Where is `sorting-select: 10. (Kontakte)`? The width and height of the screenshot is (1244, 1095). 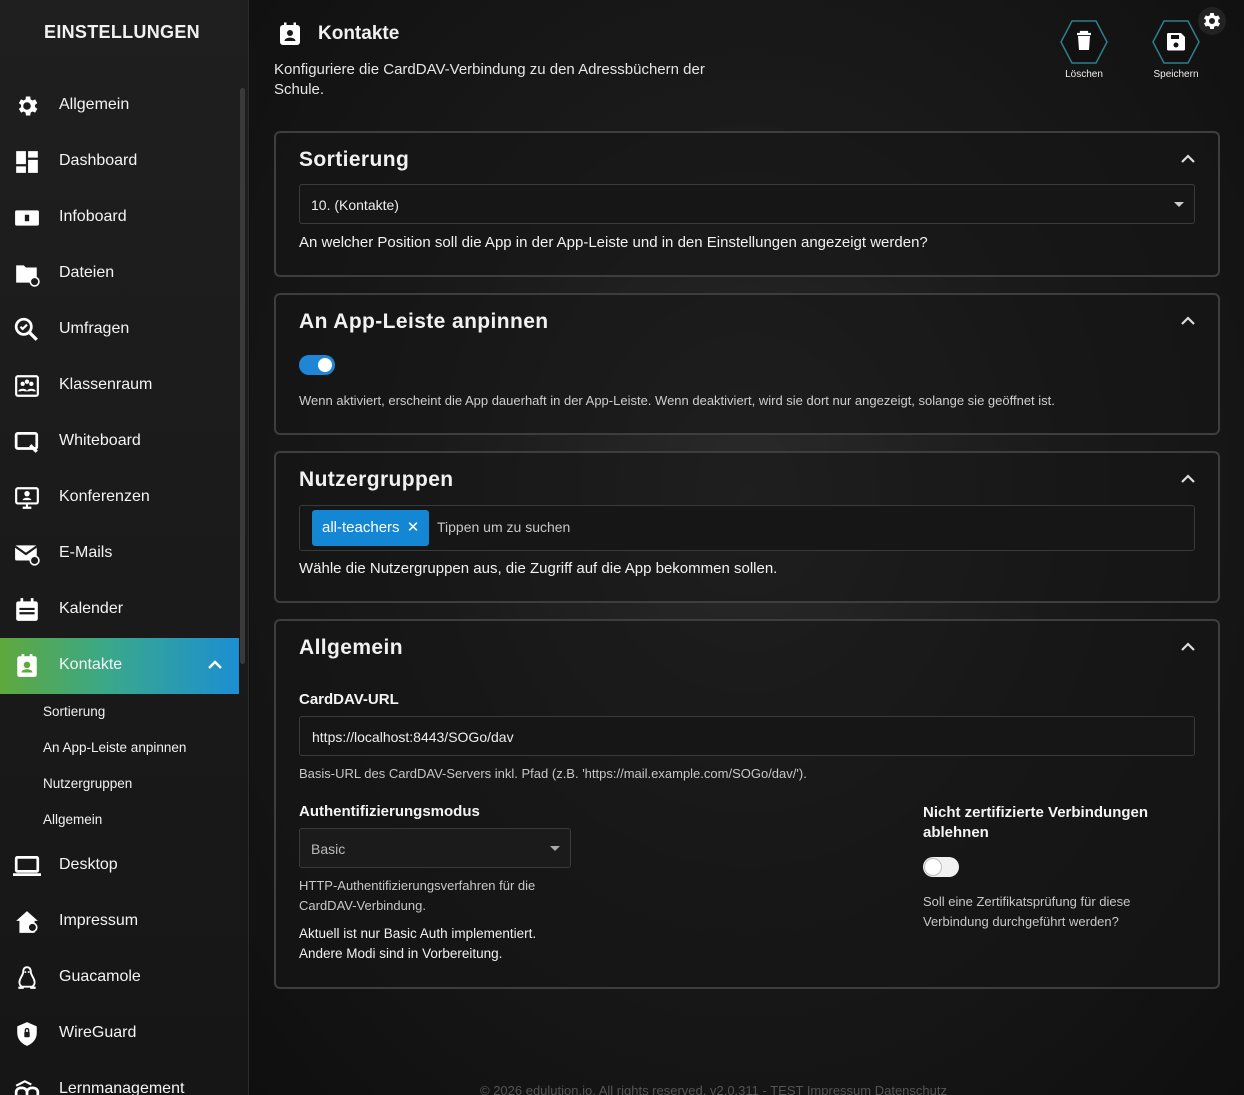 sorting-select: 10. (Kontakte) is located at coordinates (747, 204).